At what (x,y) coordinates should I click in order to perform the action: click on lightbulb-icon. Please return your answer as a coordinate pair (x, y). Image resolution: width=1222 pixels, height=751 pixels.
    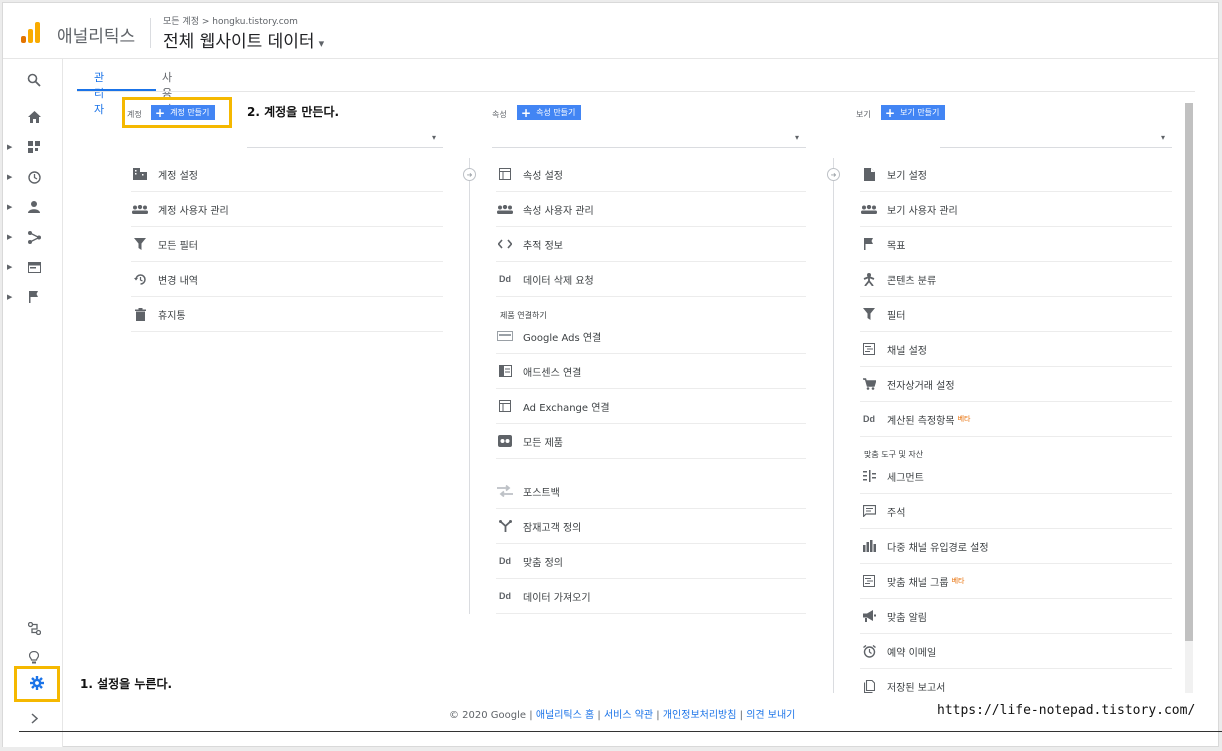
    Looking at the image, I should click on (34, 657).